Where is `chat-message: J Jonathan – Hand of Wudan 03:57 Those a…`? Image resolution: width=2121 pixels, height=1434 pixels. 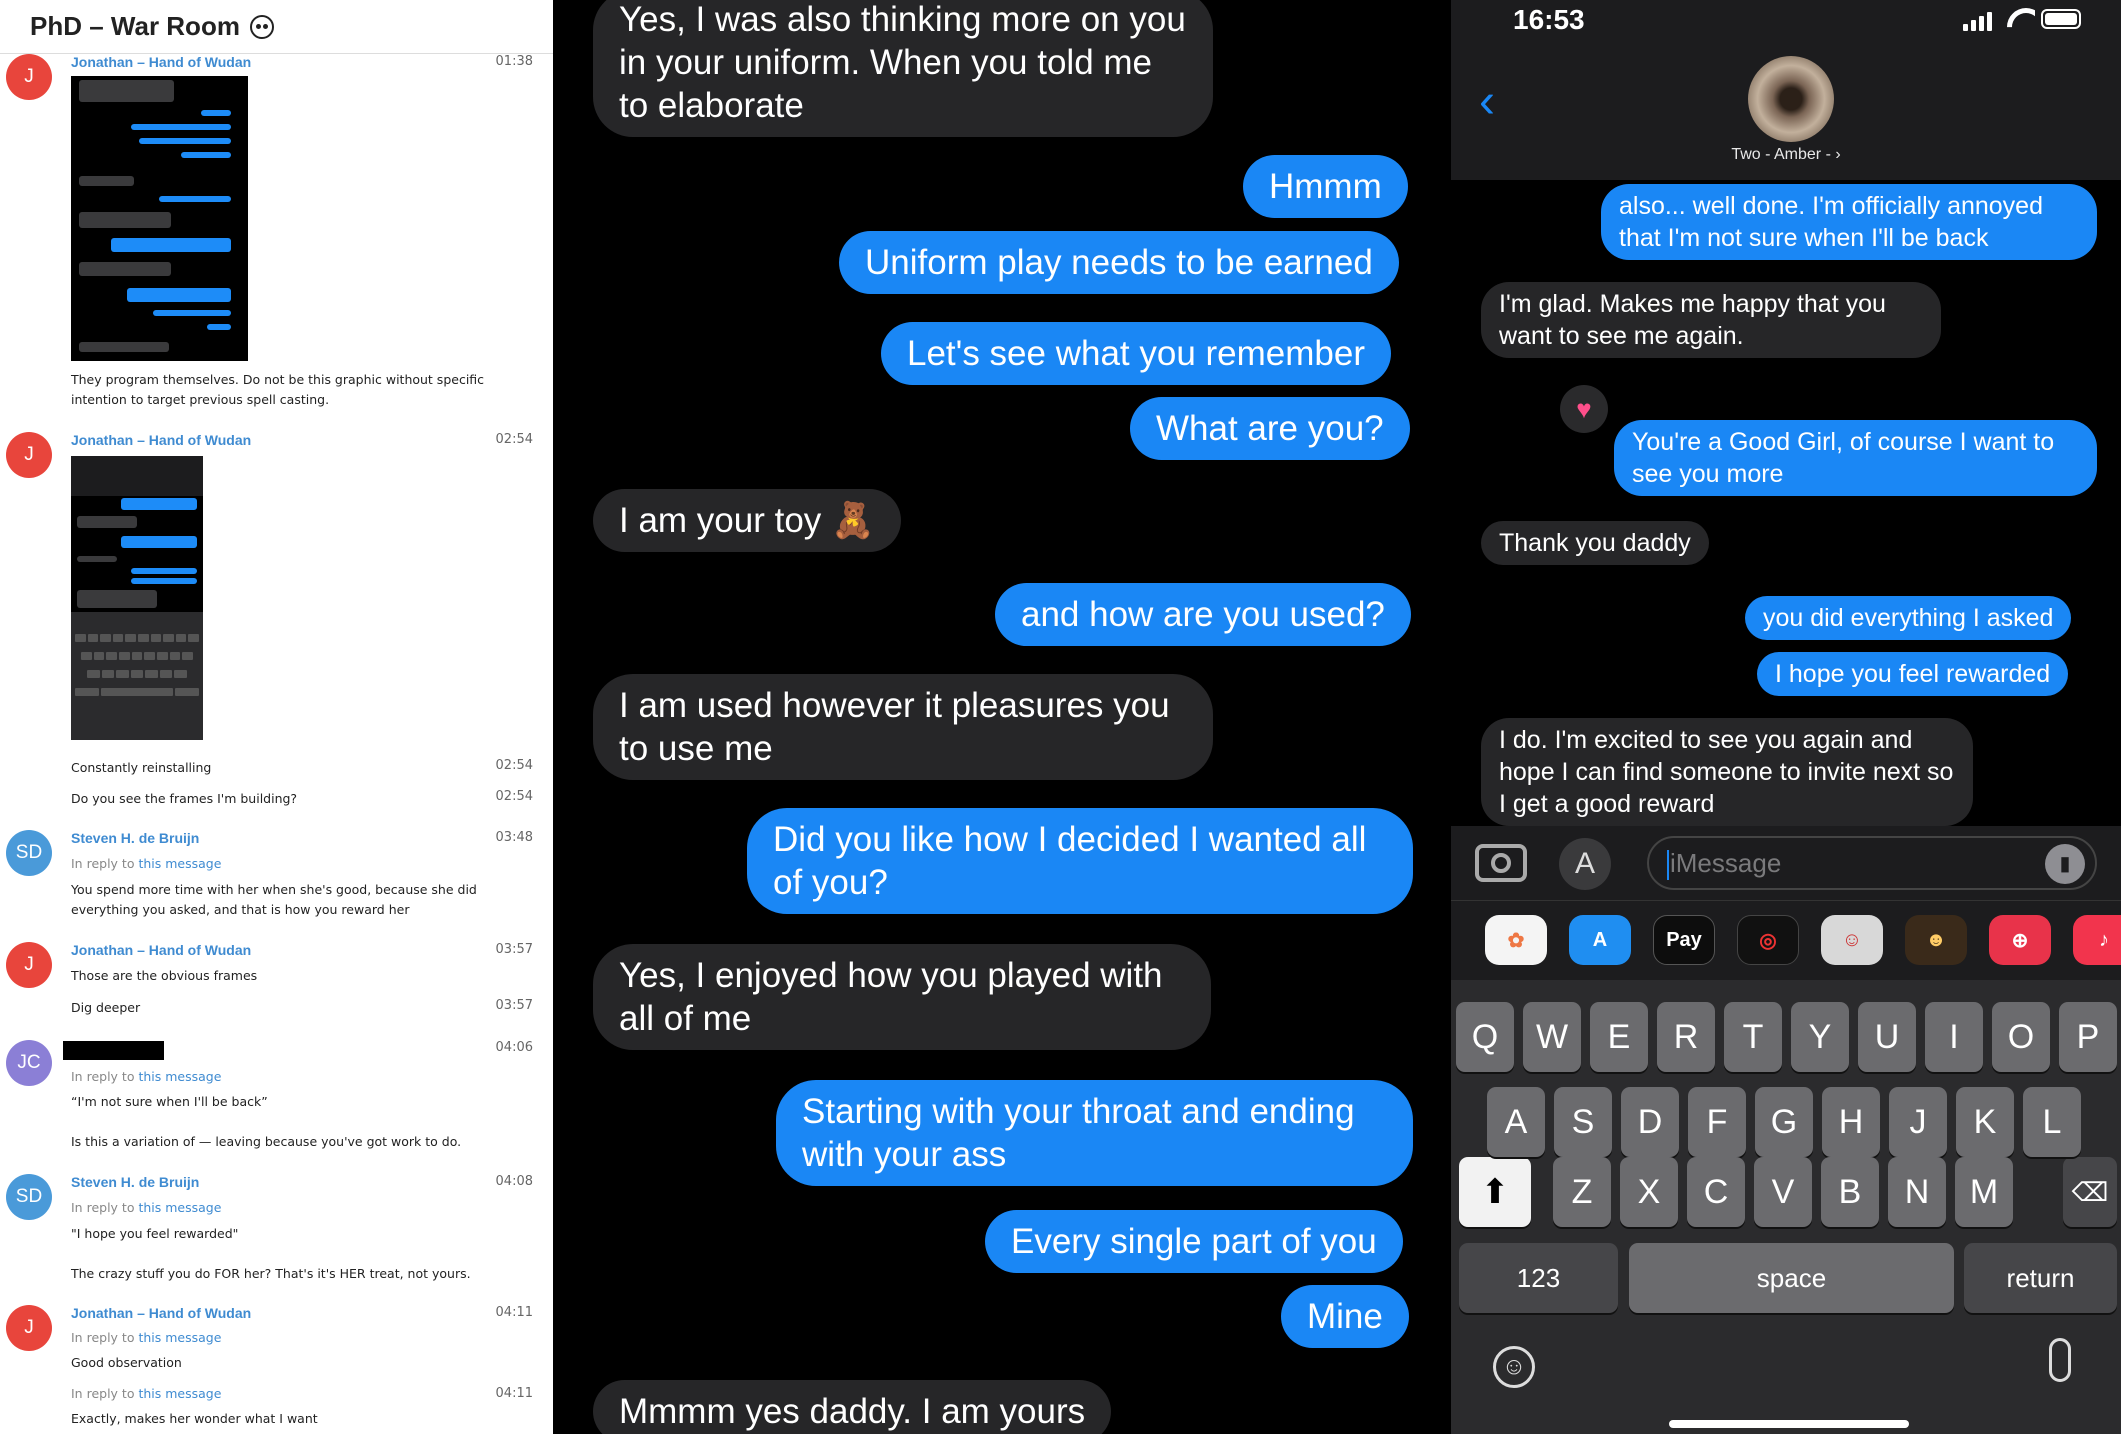
chat-message: J Jonathan – Hand of Wudan 03:57 Those a… is located at coordinates (276, 980).